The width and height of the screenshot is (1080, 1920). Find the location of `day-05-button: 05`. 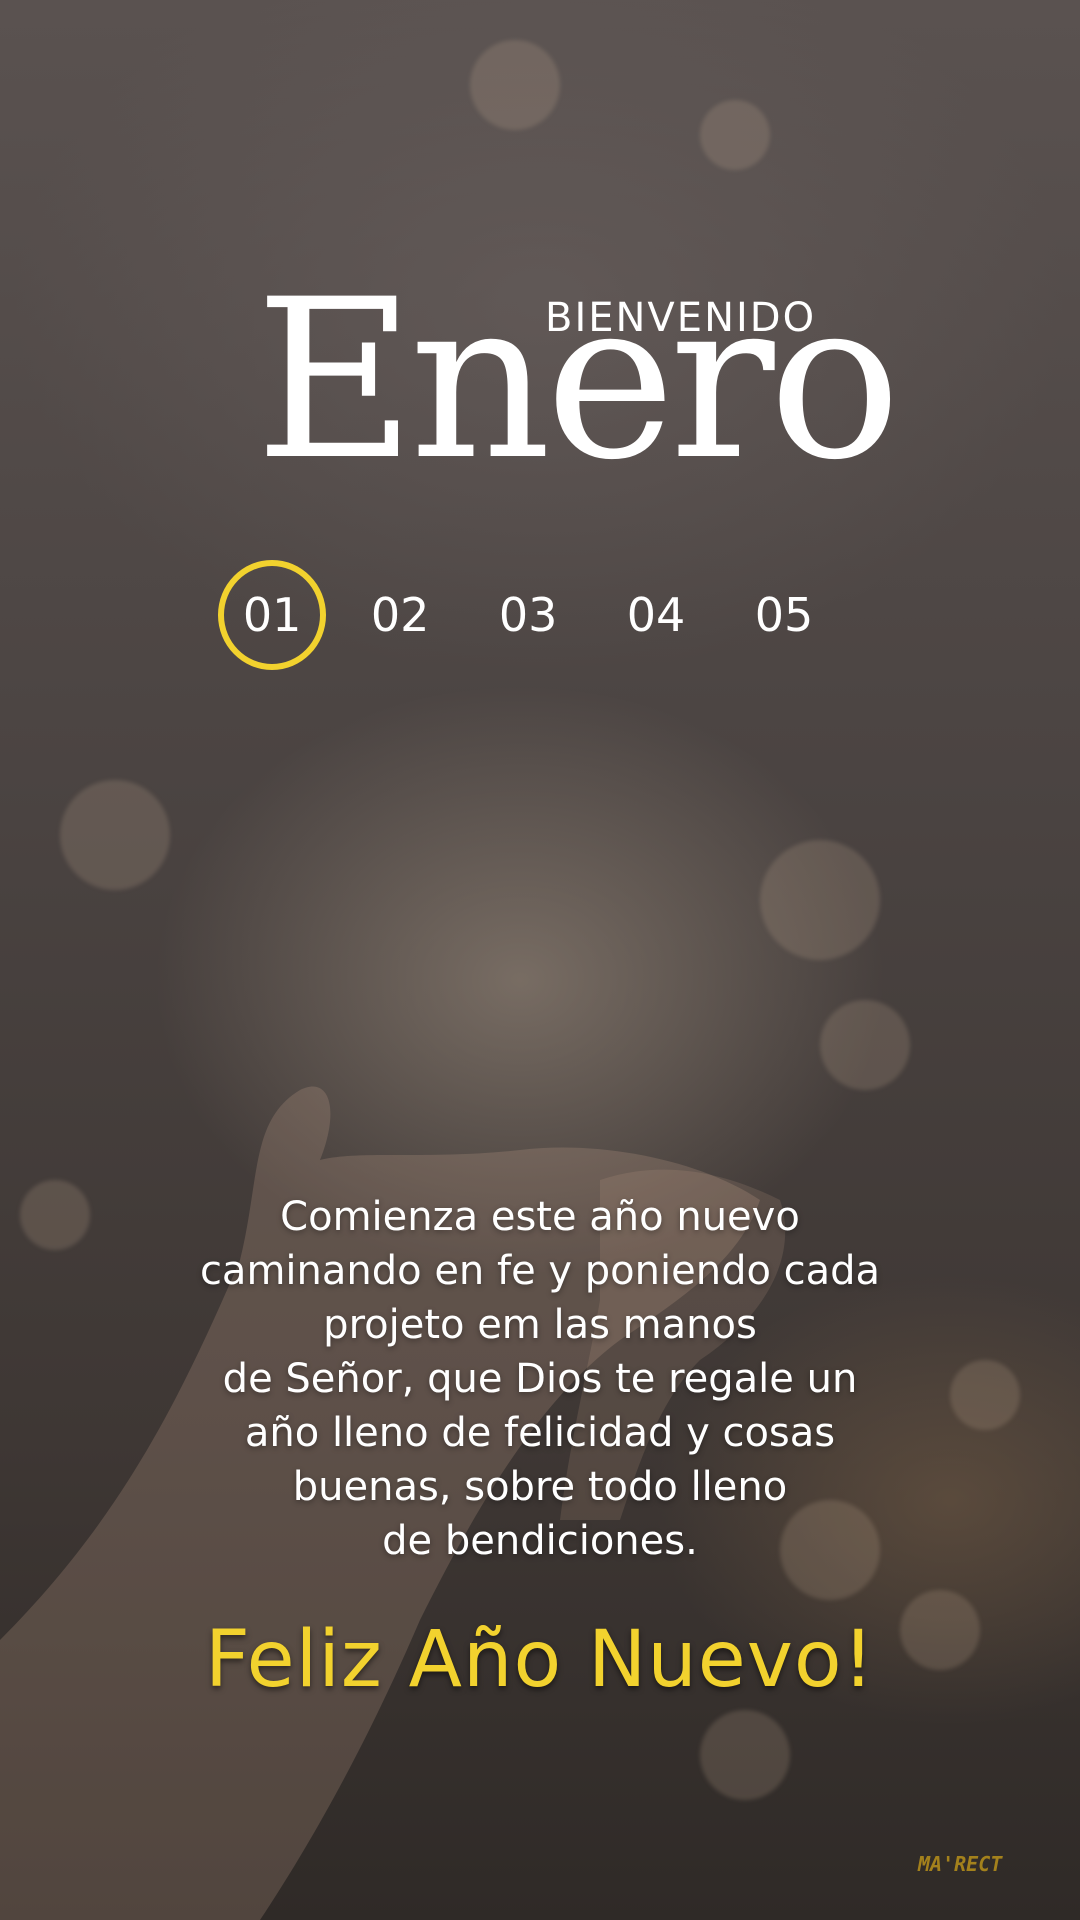

day-05-button: 05 is located at coordinates (784, 615).